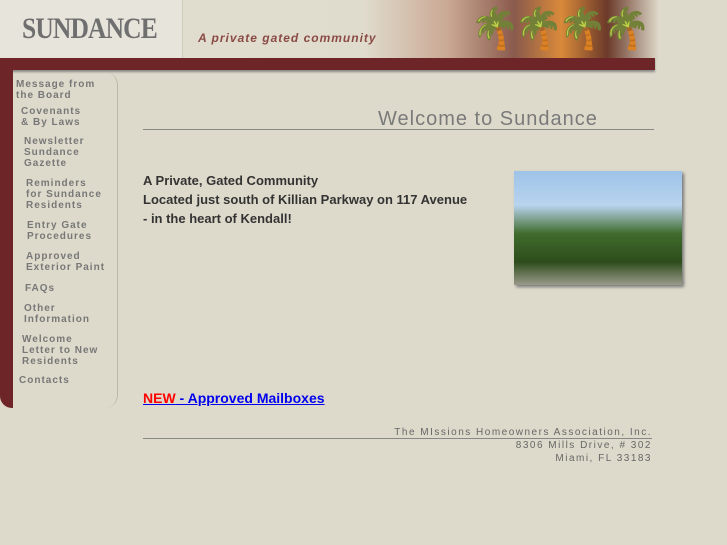 Image resolution: width=727 pixels, height=545 pixels. I want to click on approved-mailboxes-link: NEW - Approved Mailboxes, so click(234, 398).